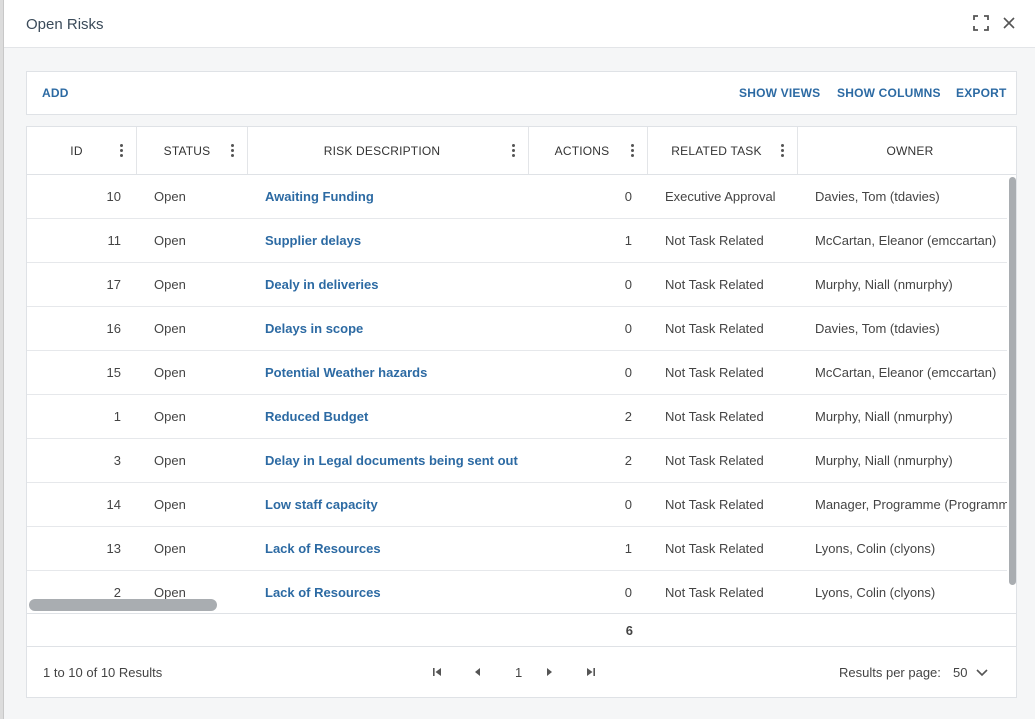  What do you see at coordinates (889, 93) in the screenshot?
I see `show-columns-button: SHOW COLUMNS` at bounding box center [889, 93].